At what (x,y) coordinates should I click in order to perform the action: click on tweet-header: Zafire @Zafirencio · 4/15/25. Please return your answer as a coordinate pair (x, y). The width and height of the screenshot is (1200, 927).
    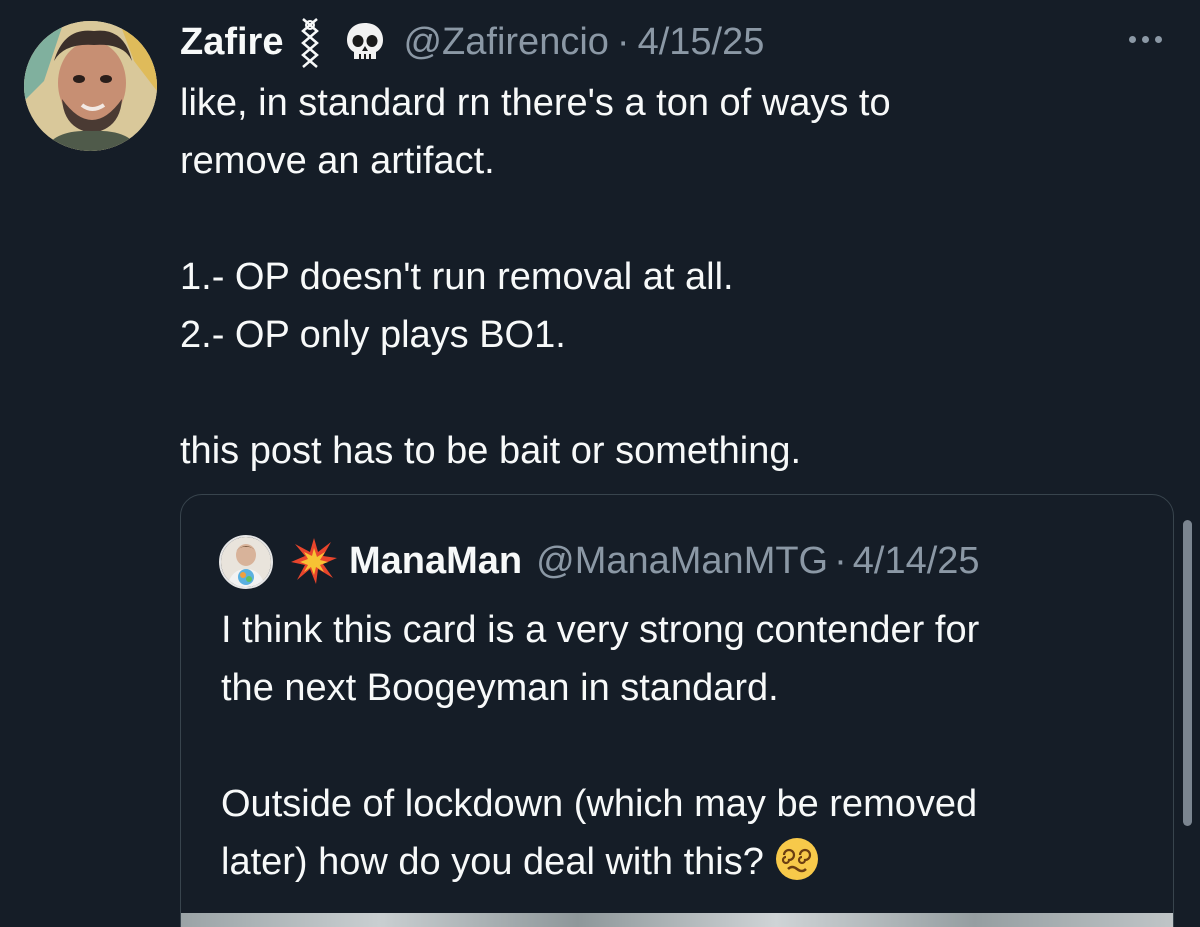
    Looking at the image, I should click on (472, 42).